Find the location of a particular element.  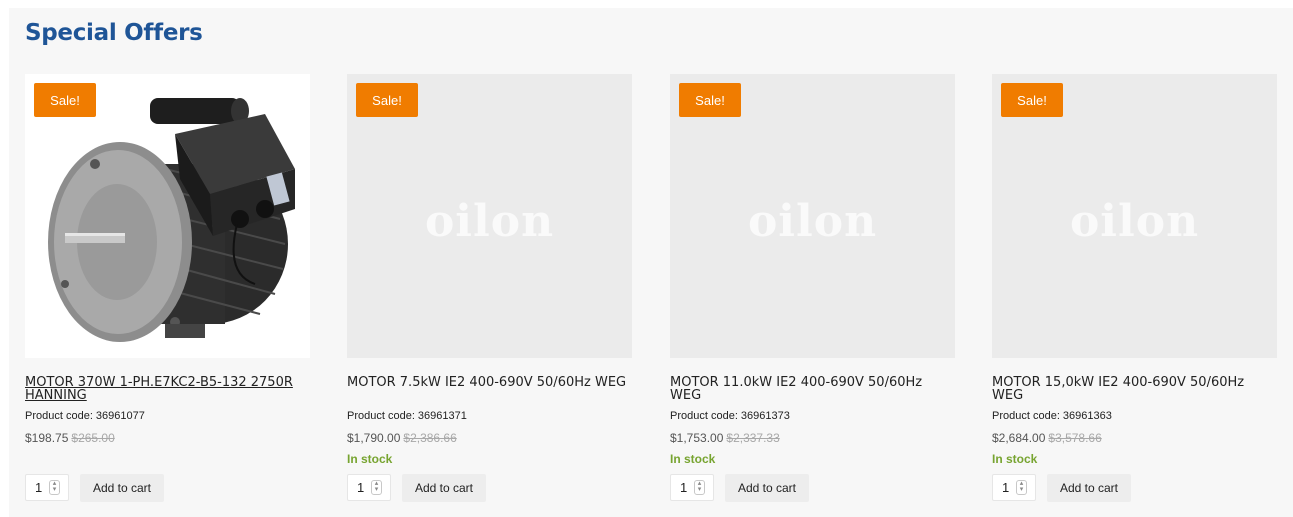

product-name-link: MOTOR 7.5kW IE2 400-690V 50/60Hz WEG is located at coordinates (489, 382).